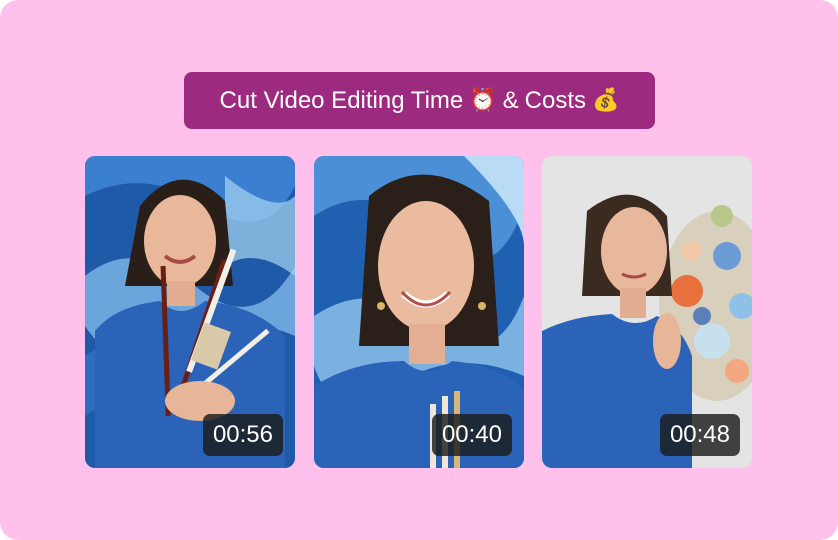 This screenshot has height=540, width=838. I want to click on headline-connector: &, so click(510, 100).